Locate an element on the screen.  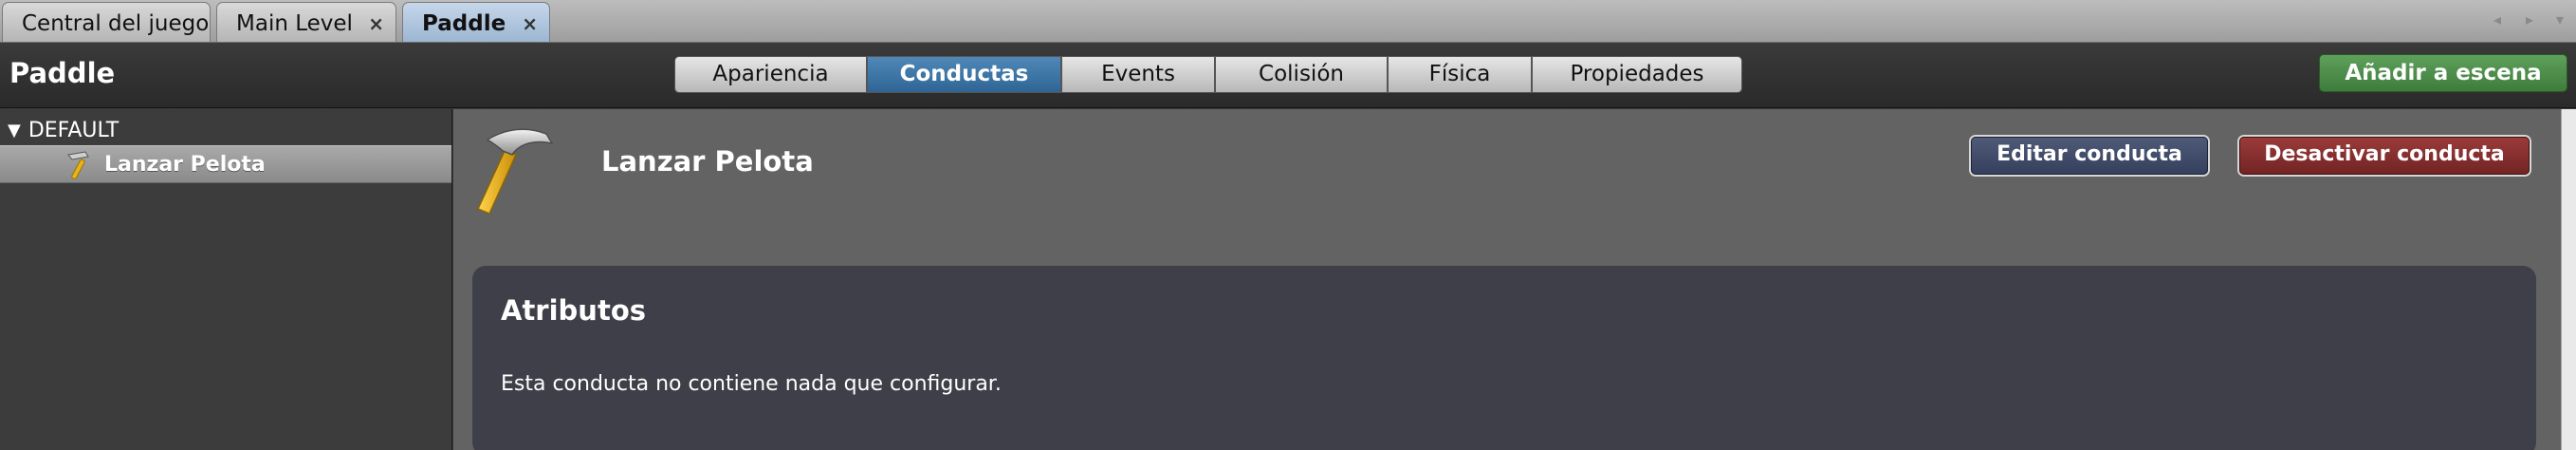
group-label: DEFAULT is located at coordinates (74, 130).